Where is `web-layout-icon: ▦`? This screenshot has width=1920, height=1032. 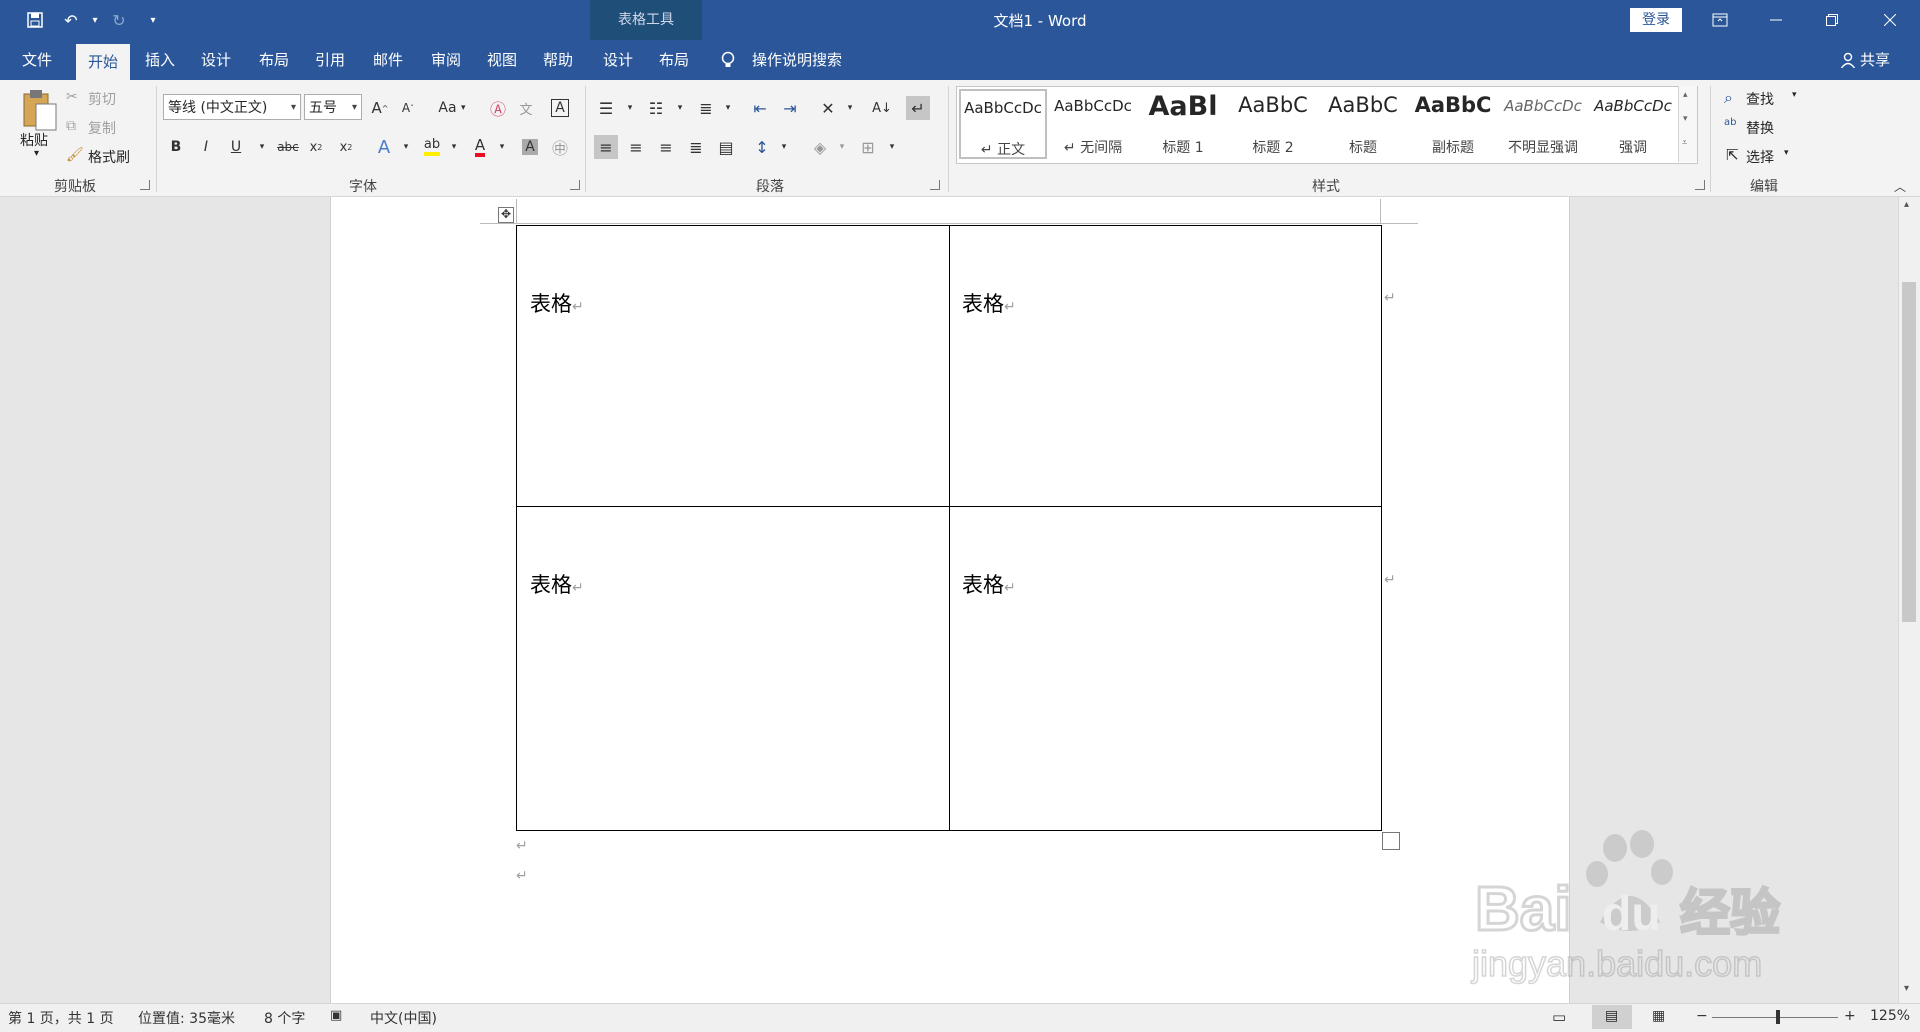
web-layout-icon: ▦ is located at coordinates (1658, 1016).